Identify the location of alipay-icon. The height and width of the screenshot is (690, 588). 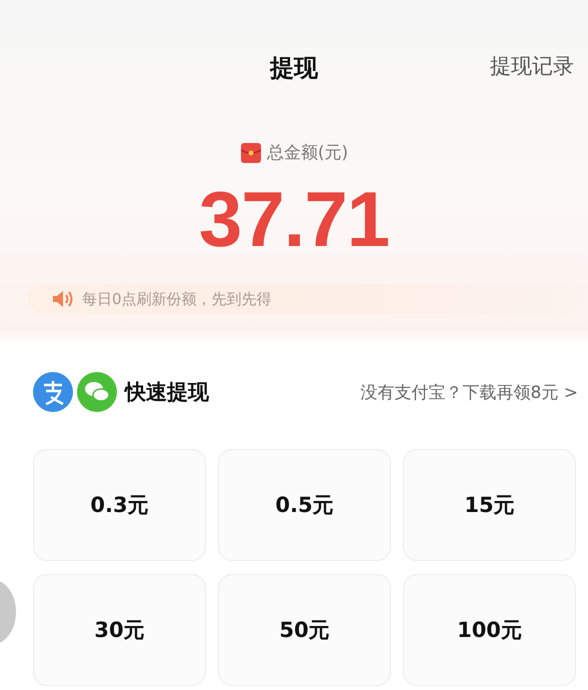
(53, 392).